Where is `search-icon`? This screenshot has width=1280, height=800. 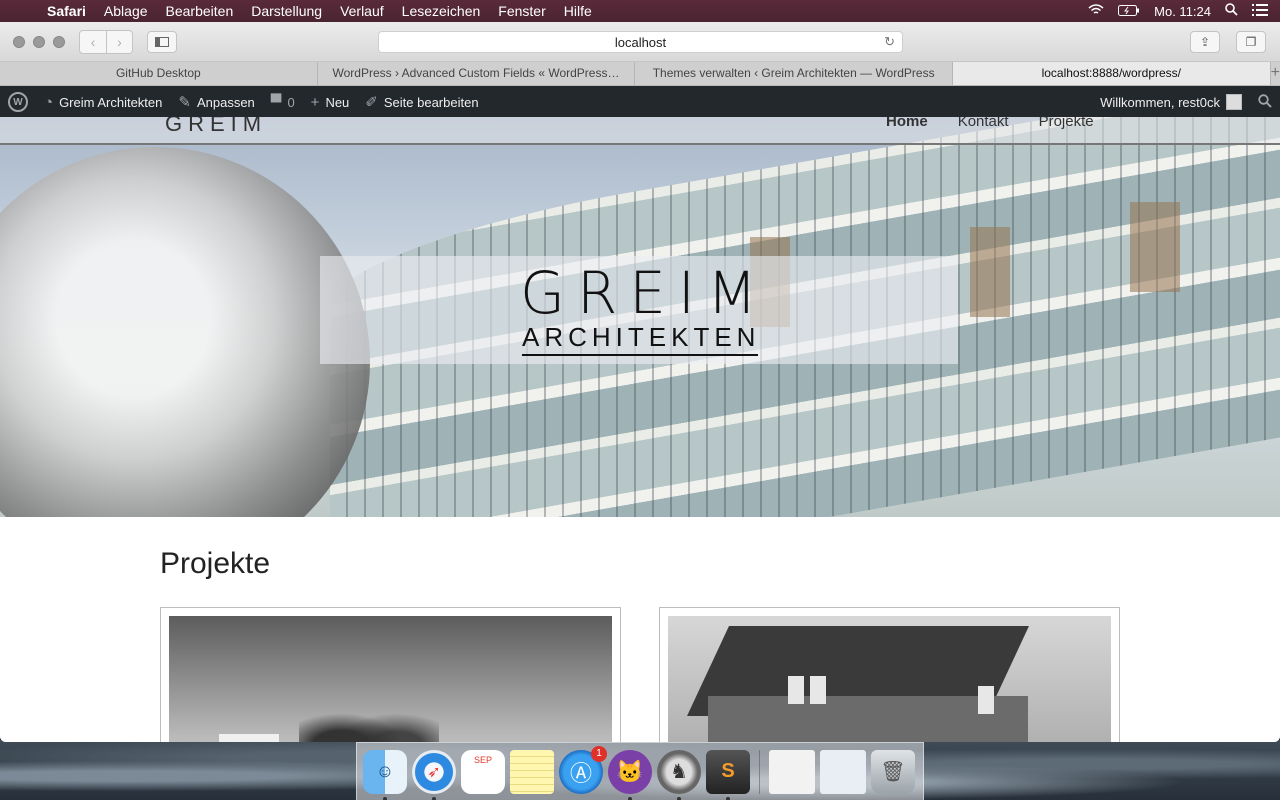 search-icon is located at coordinates (1265, 102).